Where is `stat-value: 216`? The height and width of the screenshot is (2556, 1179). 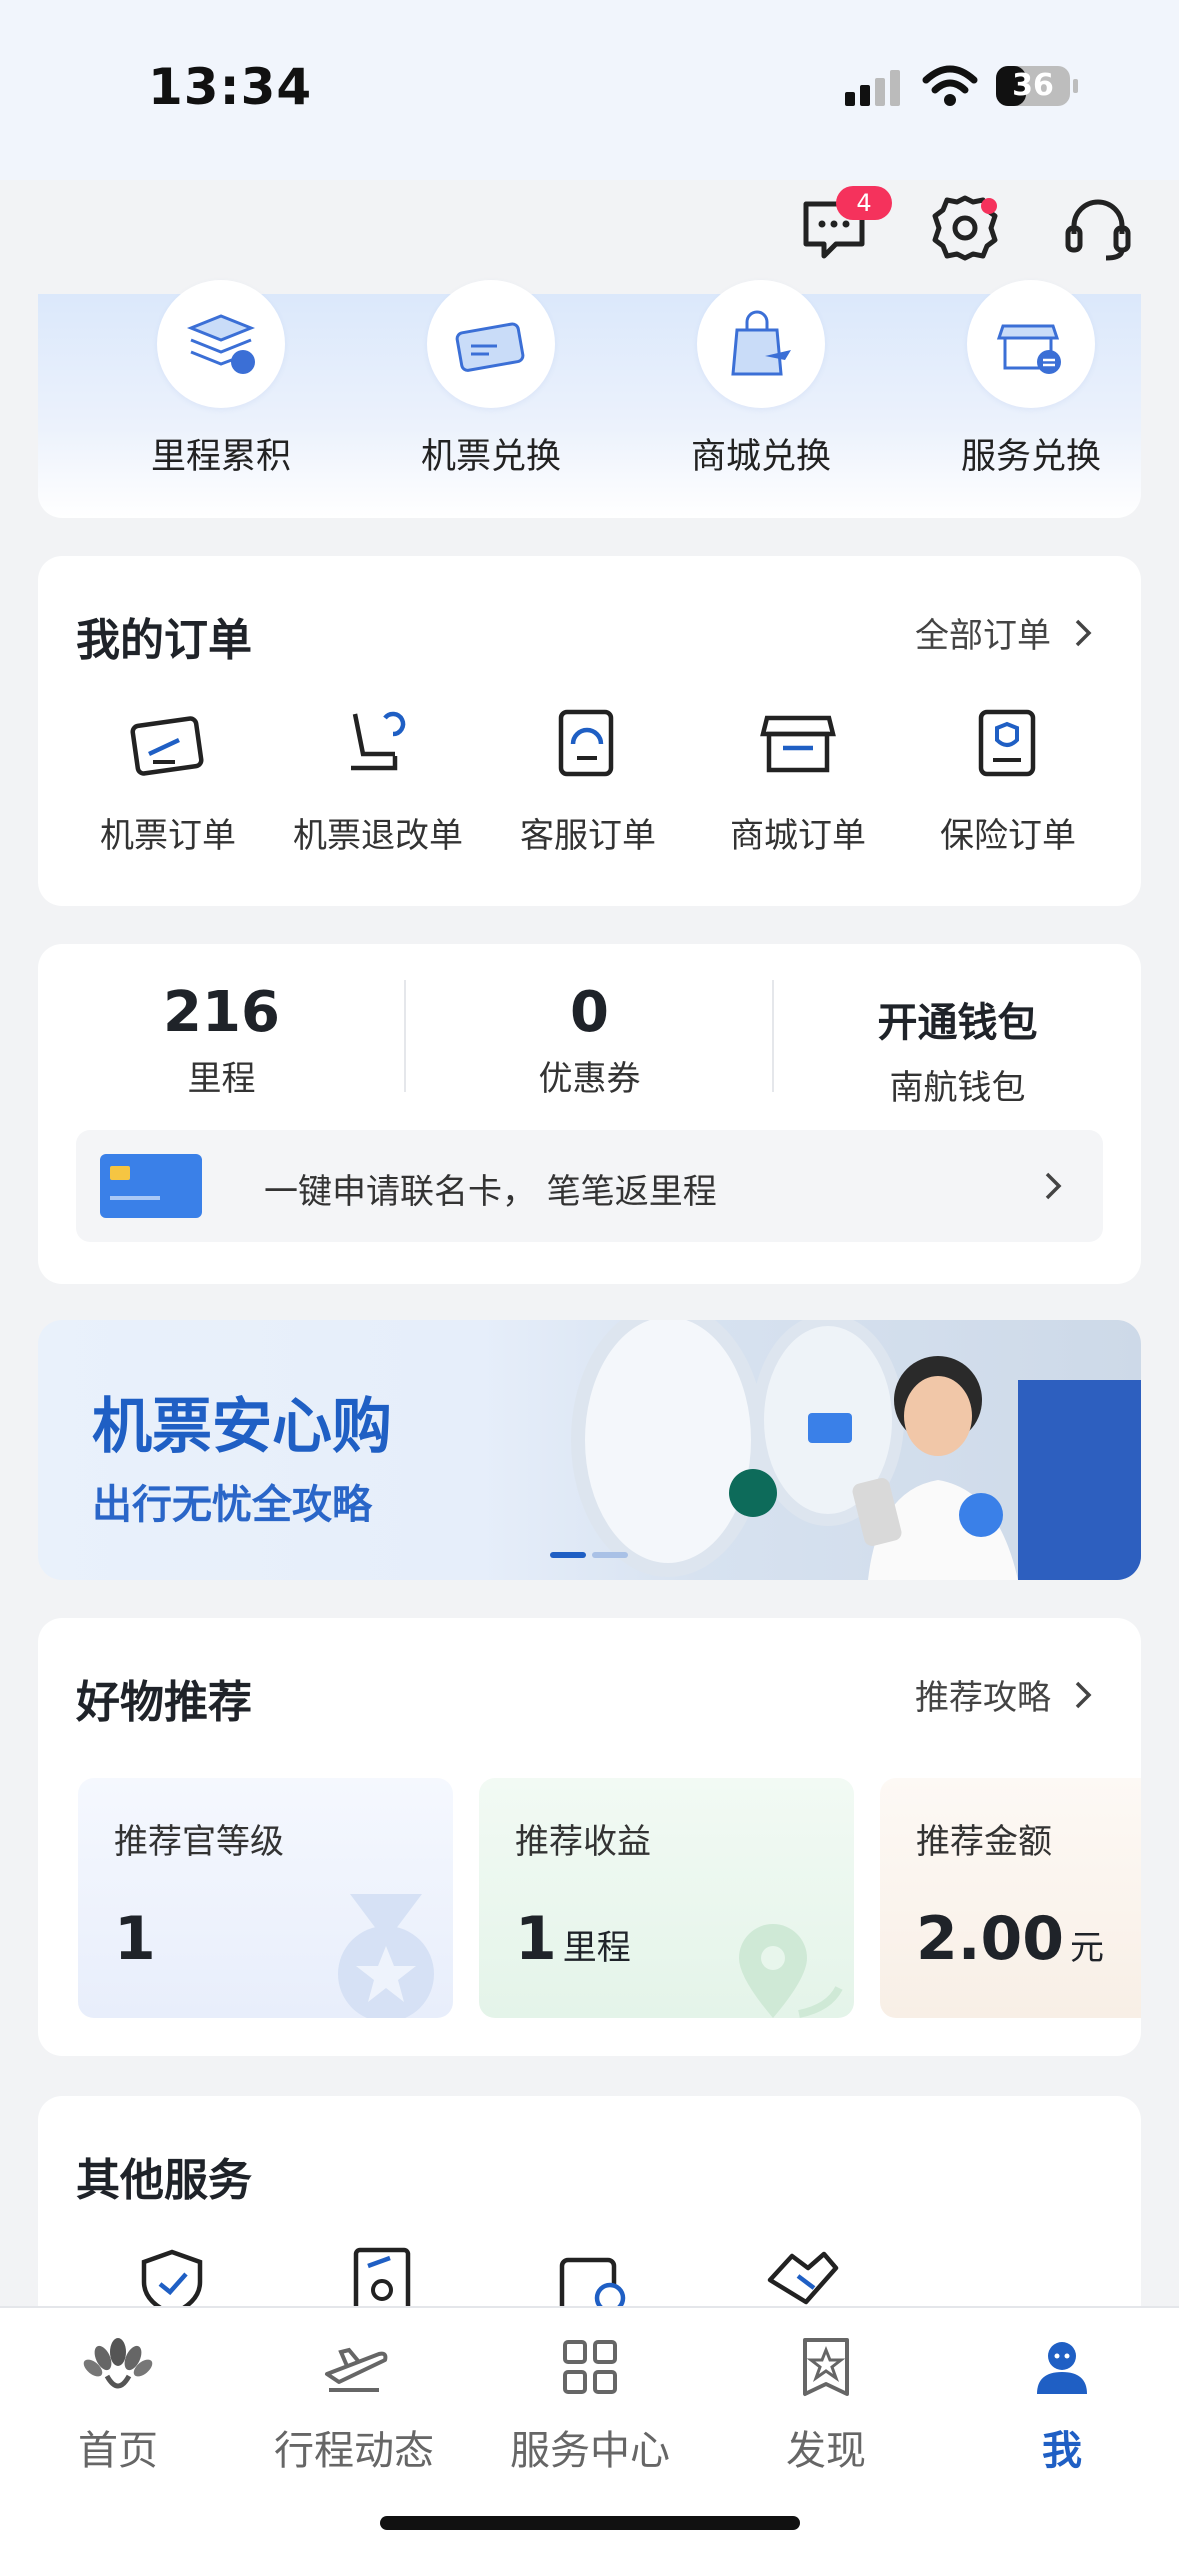 stat-value: 216 is located at coordinates (221, 1012).